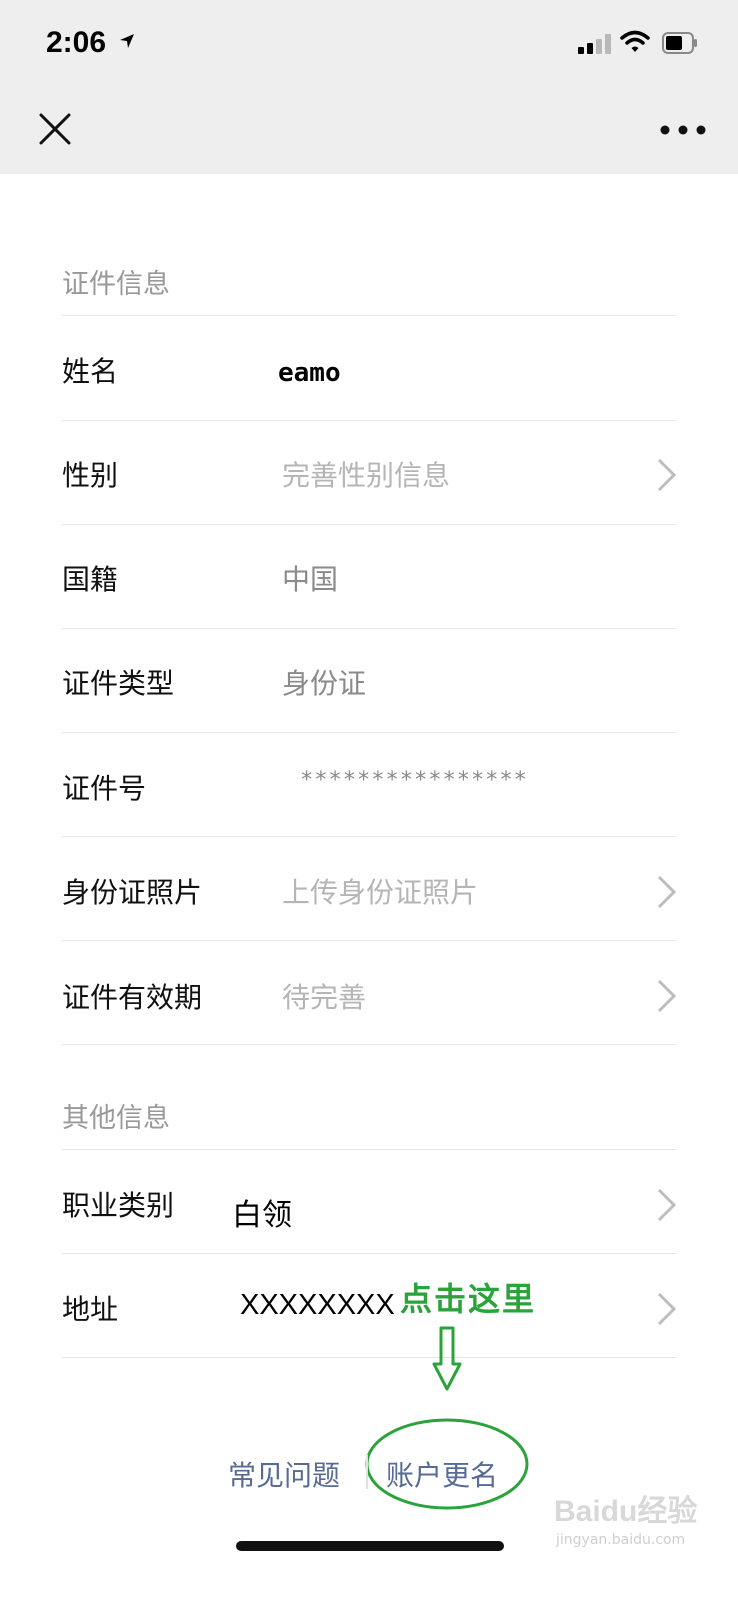 Image resolution: width=738 pixels, height=1600 pixels. Describe the element at coordinates (90, 579) in the screenshot. I see `row-nationality-label: 国籍` at that location.